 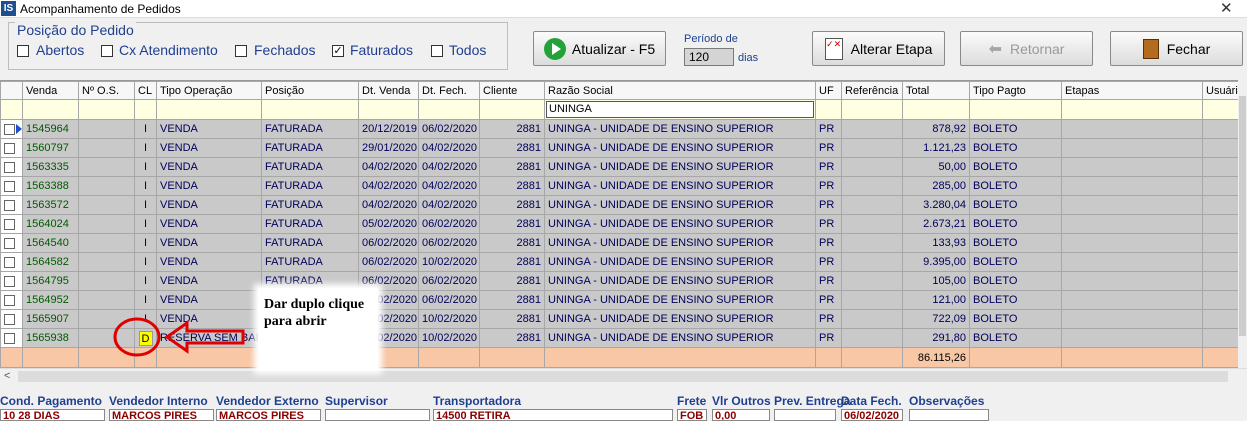 I want to click on atualizar-button: Atualizar - F5, so click(x=599, y=48).